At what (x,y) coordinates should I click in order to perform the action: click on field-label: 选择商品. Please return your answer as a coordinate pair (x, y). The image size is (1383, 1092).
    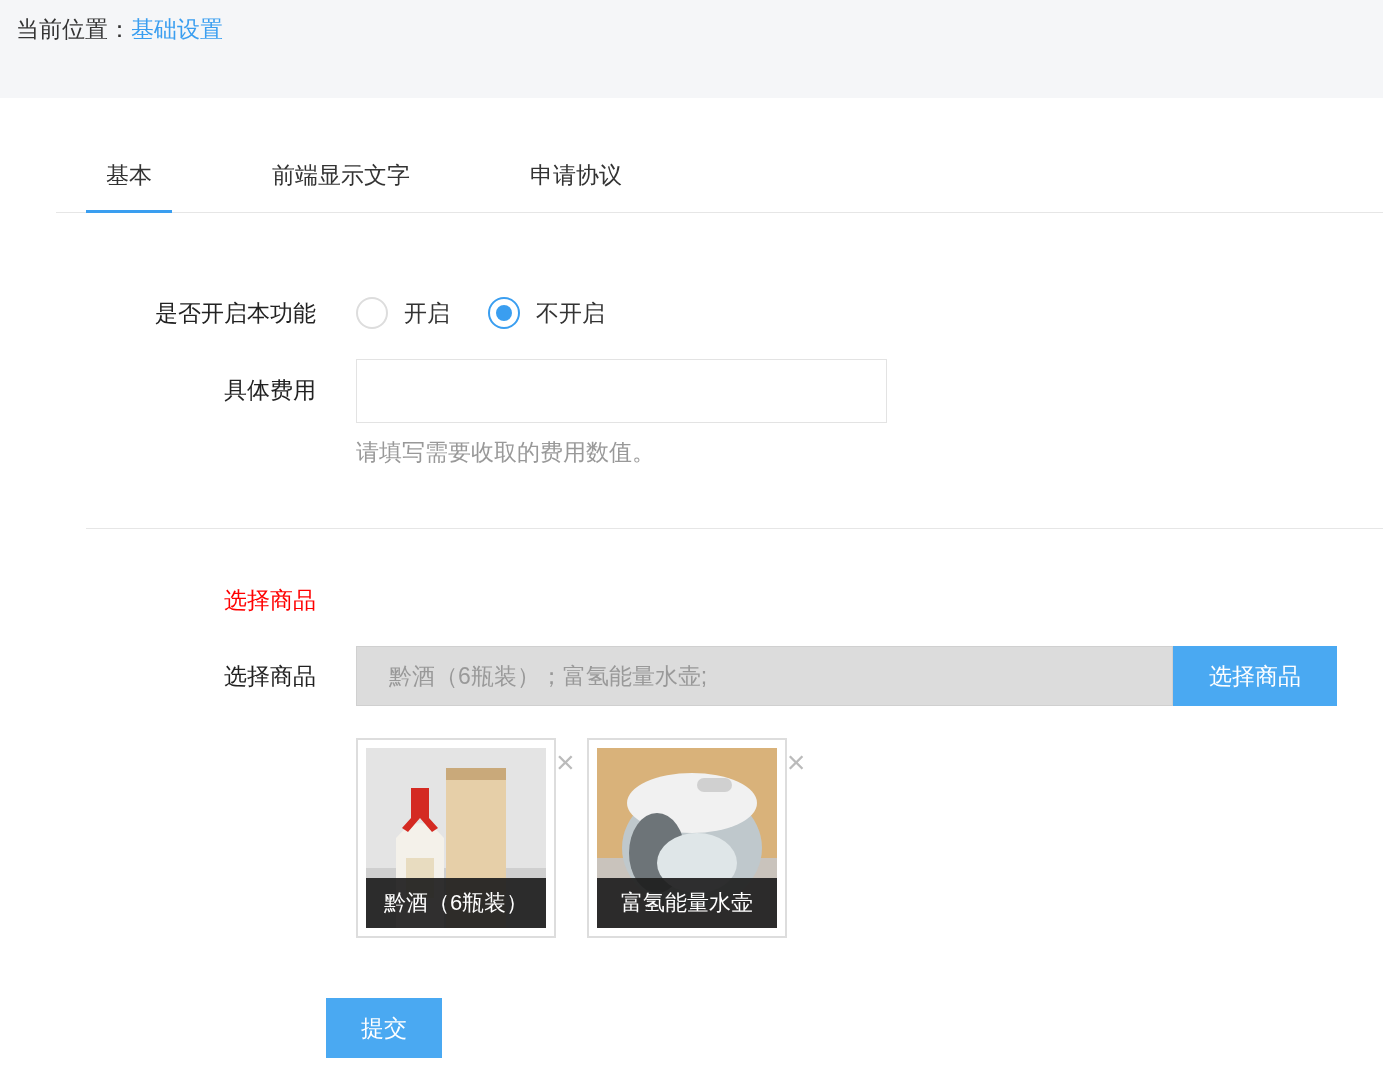
    Looking at the image, I should click on (269, 676).